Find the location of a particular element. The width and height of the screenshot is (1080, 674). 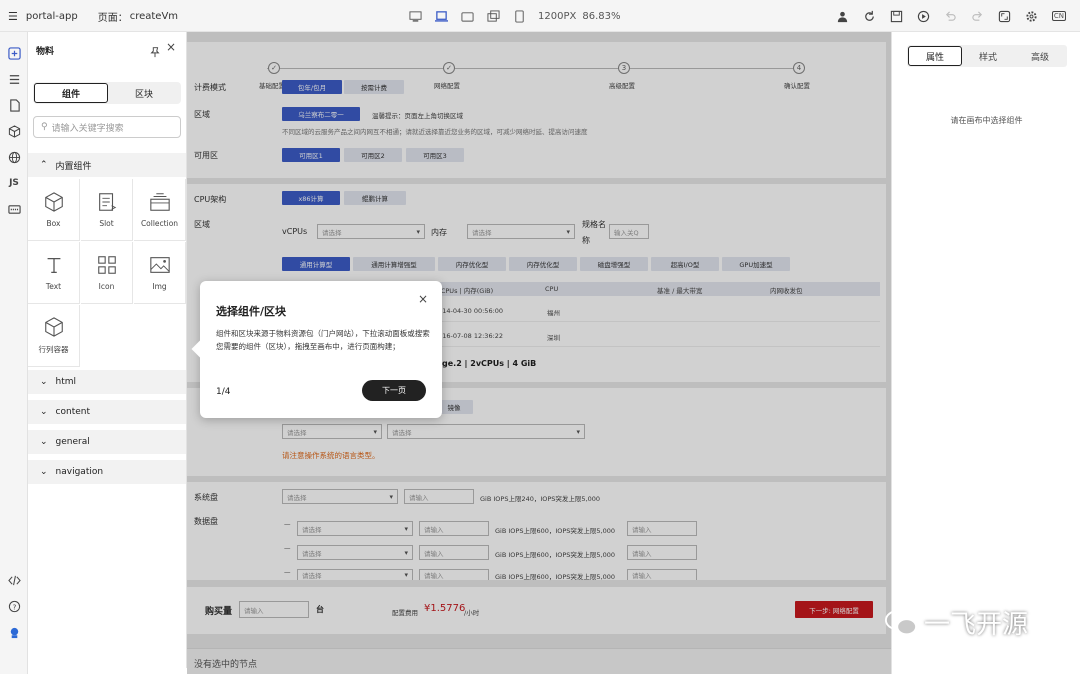

group-navigation: ⌄ navigation is located at coordinates (107, 472).